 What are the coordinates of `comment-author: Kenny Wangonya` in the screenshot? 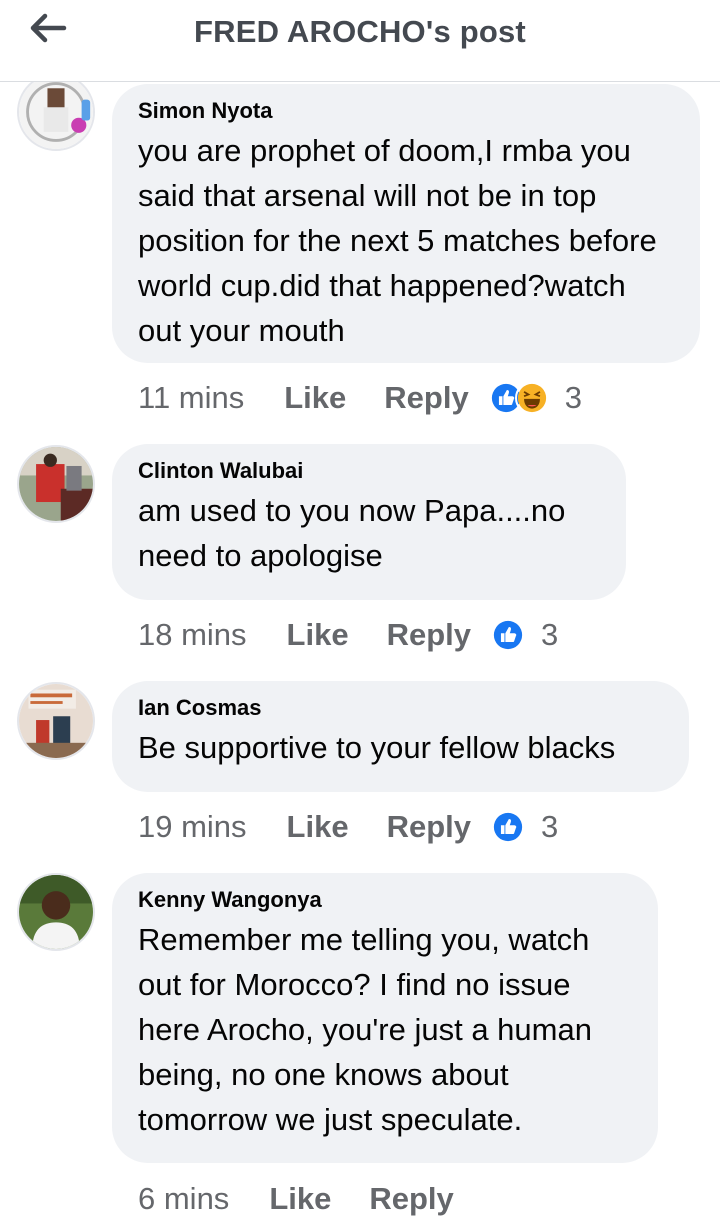 It's located at (385, 900).